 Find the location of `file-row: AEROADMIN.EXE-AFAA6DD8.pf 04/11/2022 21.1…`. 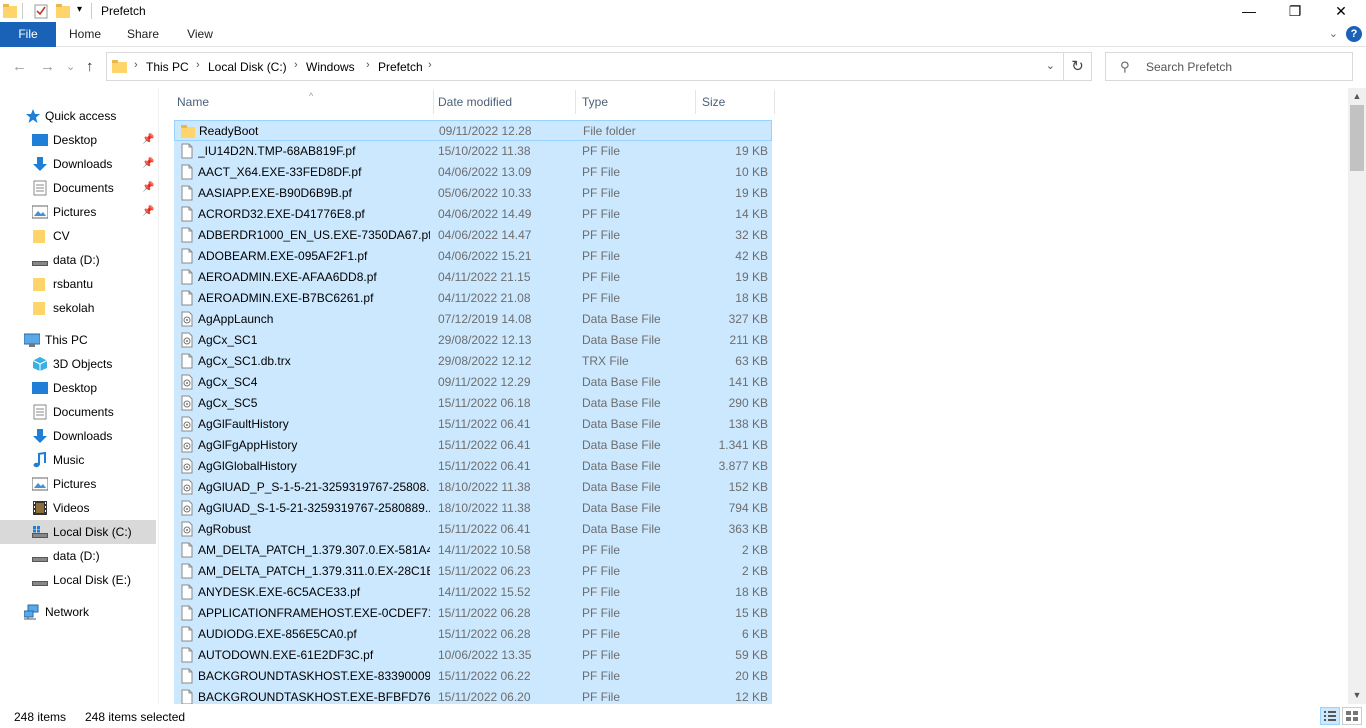

file-row: AEROADMIN.EXE-AFAA6DD8.pf 04/11/2022 21.1… is located at coordinates (473, 277).